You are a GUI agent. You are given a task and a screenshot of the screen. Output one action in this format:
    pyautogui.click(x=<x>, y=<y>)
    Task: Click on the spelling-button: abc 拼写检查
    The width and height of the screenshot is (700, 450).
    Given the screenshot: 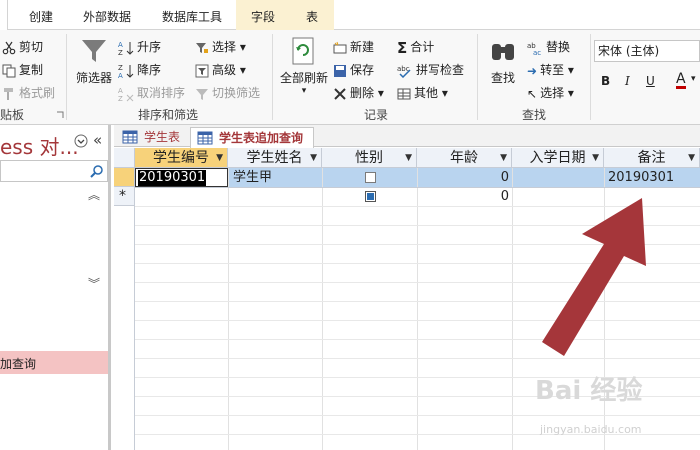 What is the action you would take?
    pyautogui.click(x=430, y=69)
    